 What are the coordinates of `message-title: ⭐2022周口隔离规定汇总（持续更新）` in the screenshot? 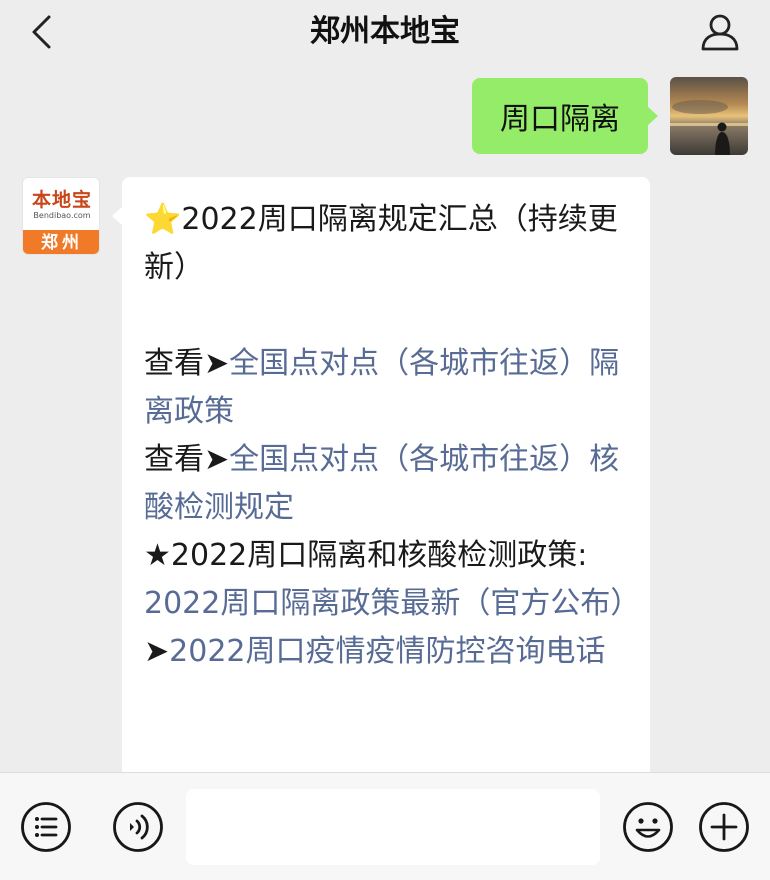 It's located at (381, 243).